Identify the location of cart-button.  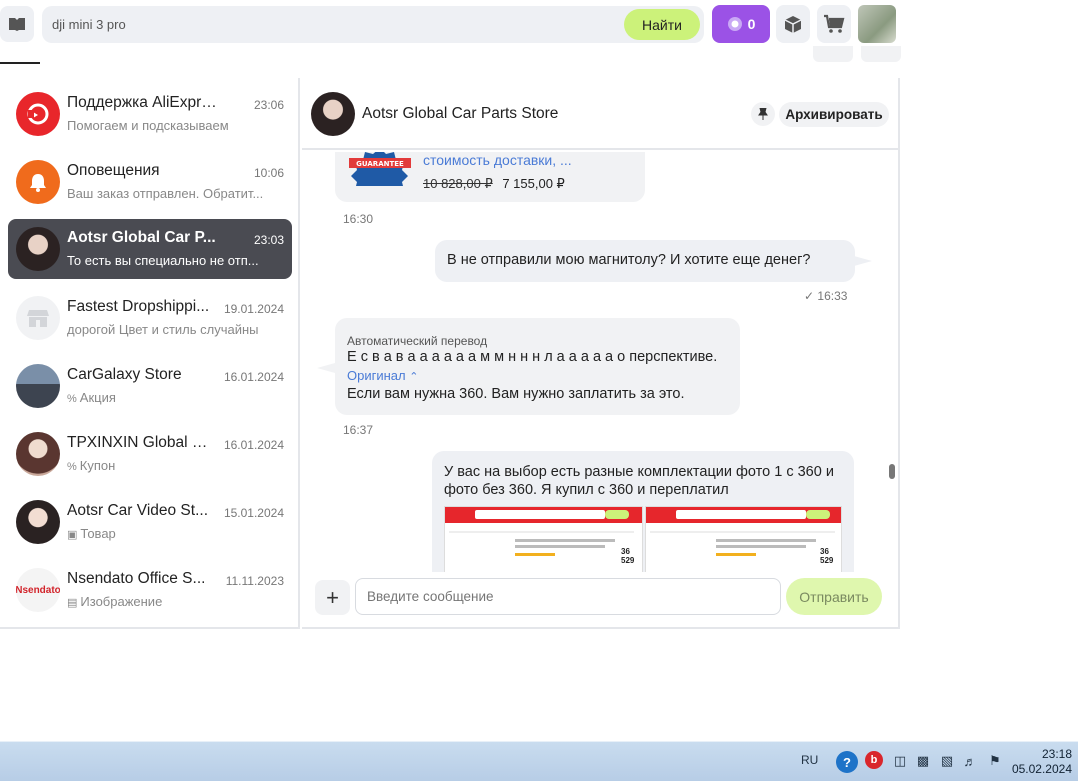
(834, 24).